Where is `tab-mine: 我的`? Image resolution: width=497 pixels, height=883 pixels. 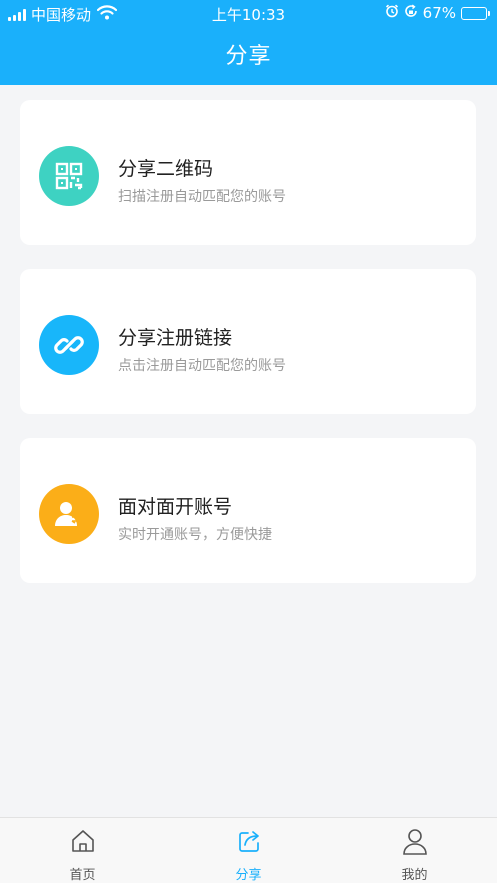
tab-mine: 我的 is located at coordinates (414, 850).